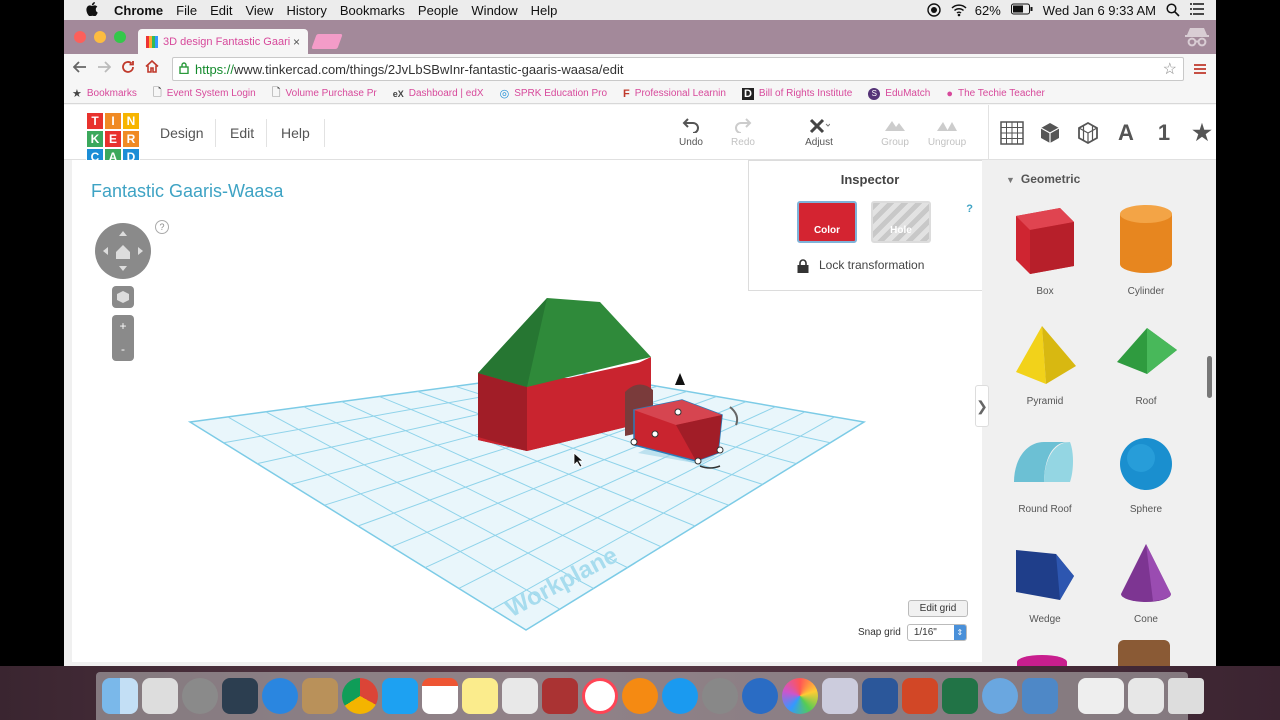  What do you see at coordinates (184, 69) in the screenshot?
I see `secure-lock-icon` at bounding box center [184, 69].